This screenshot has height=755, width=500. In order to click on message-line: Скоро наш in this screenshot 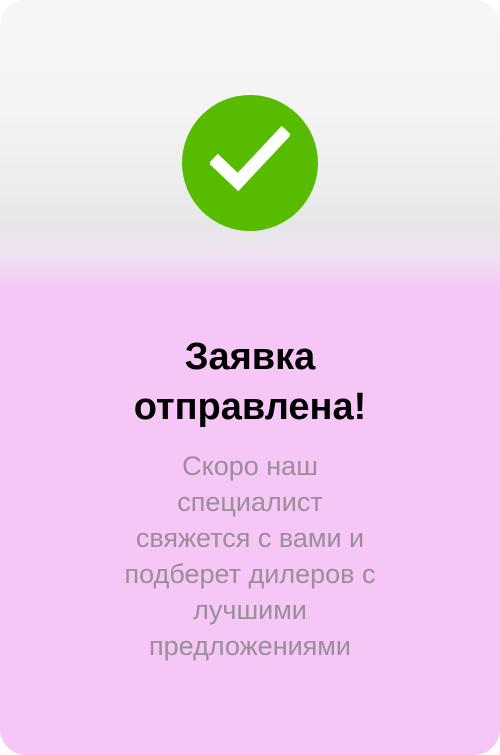, I will do `click(250, 466)`.